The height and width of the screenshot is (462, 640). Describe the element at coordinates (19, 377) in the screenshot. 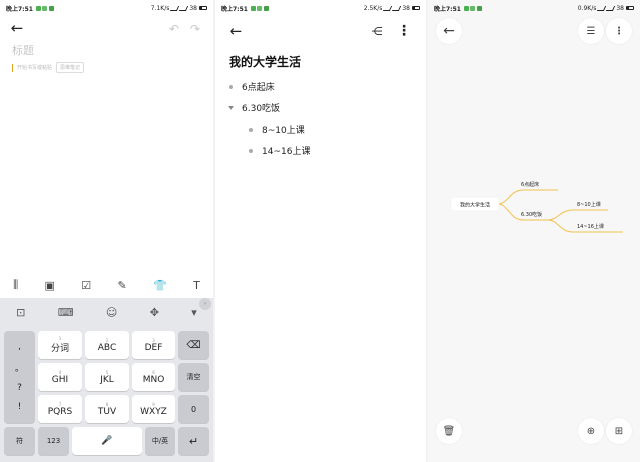

I see `punctuation-column: , 。 ? !` at that location.